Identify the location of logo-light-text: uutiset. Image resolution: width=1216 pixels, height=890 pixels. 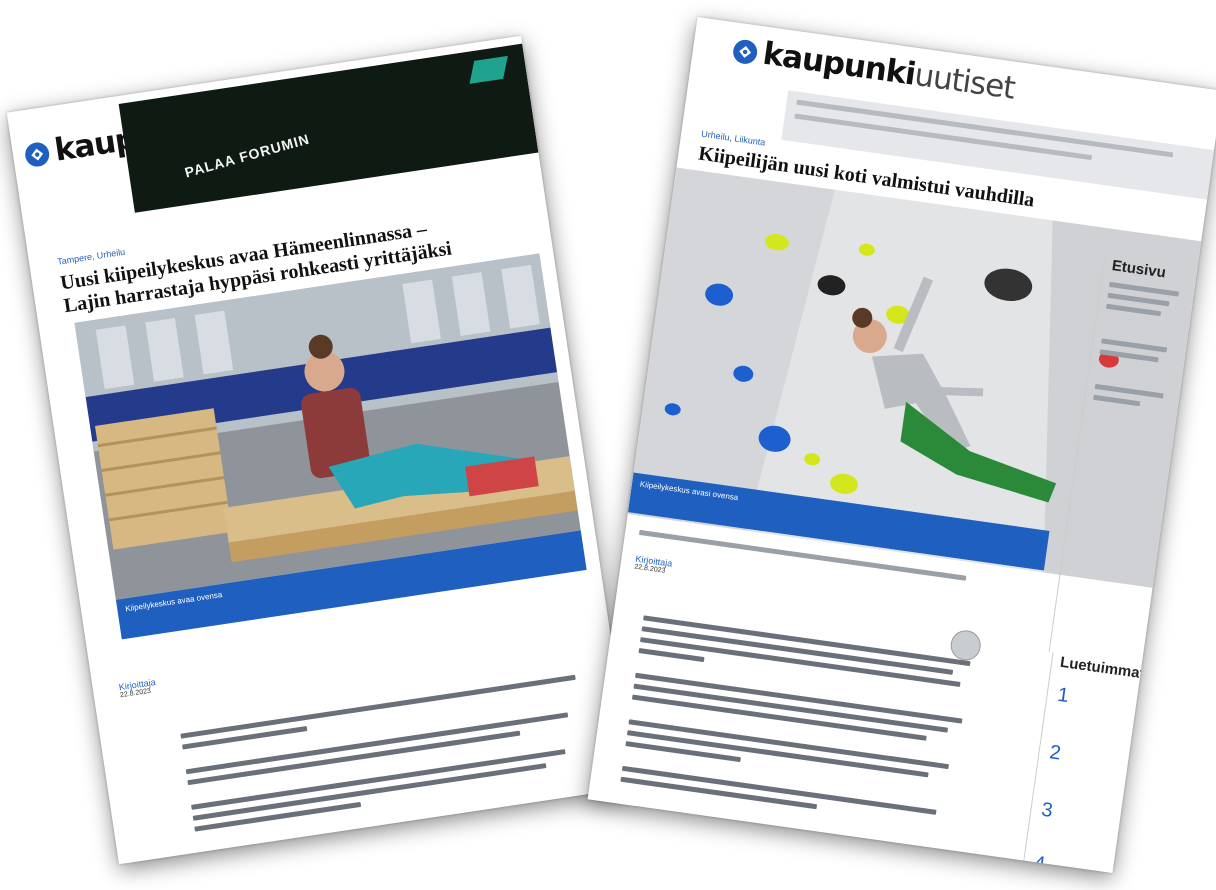
(964, 81).